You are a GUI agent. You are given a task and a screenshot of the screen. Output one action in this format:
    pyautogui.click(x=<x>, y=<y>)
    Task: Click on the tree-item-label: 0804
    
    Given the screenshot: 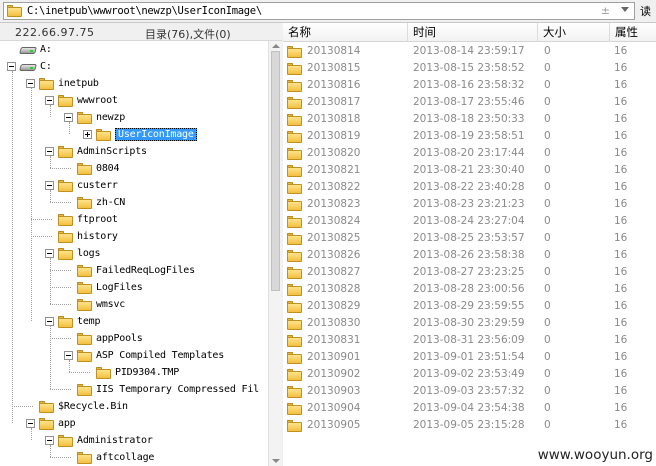 What is the action you would take?
    pyautogui.click(x=108, y=168)
    